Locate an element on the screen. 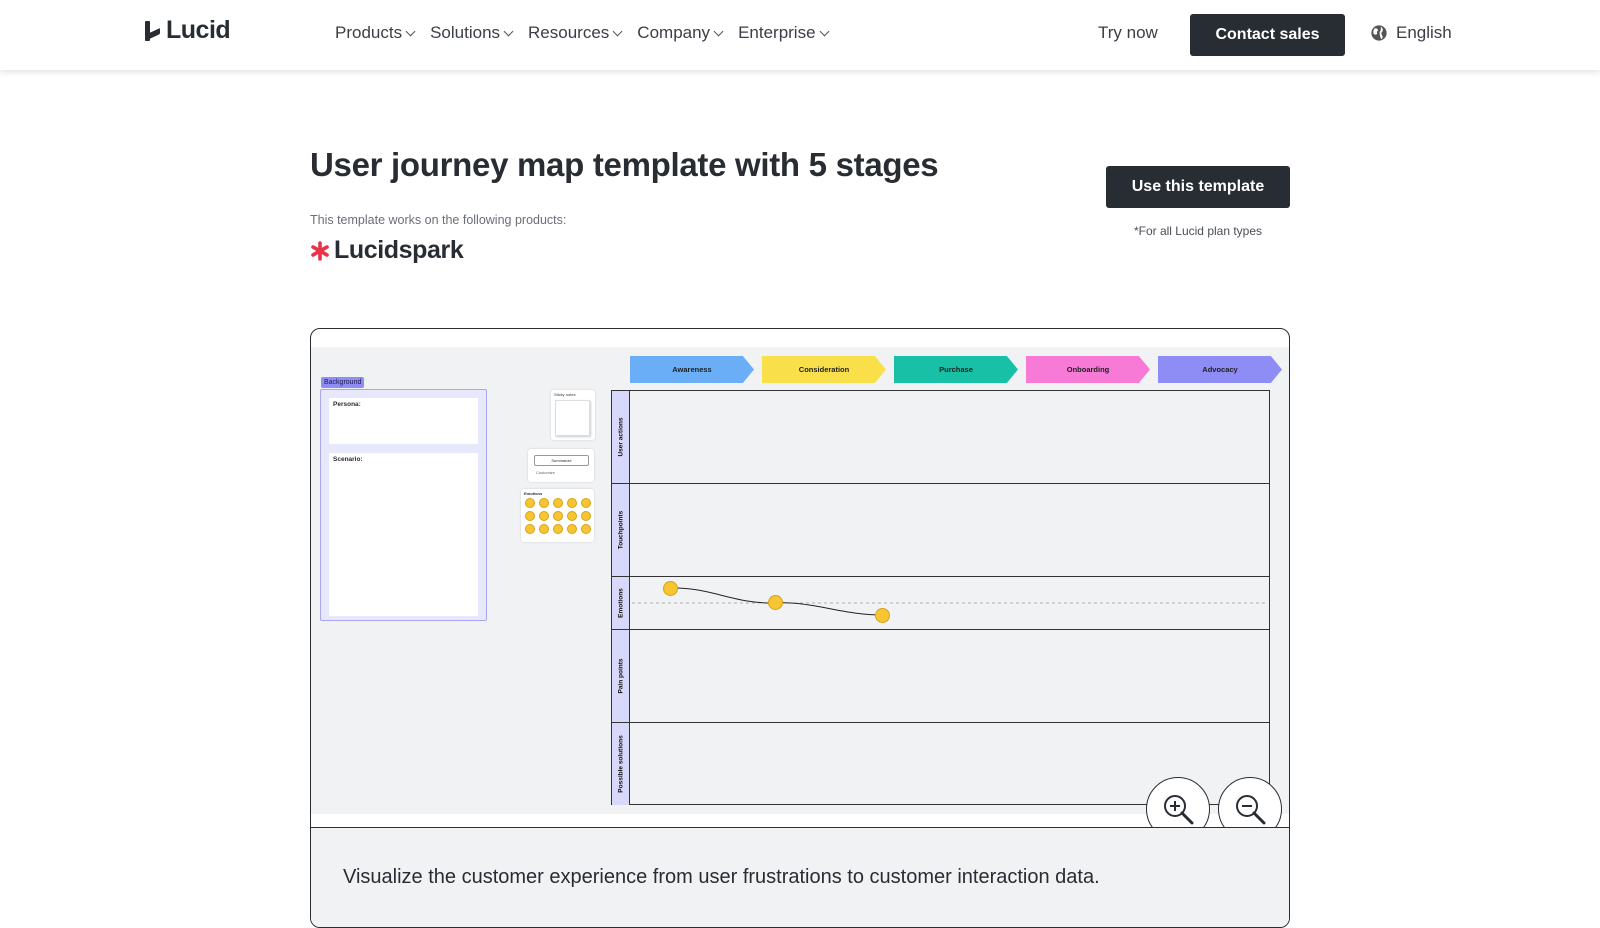 The image size is (1600, 928). stage-onboarding: Onboarding is located at coordinates (1088, 369).